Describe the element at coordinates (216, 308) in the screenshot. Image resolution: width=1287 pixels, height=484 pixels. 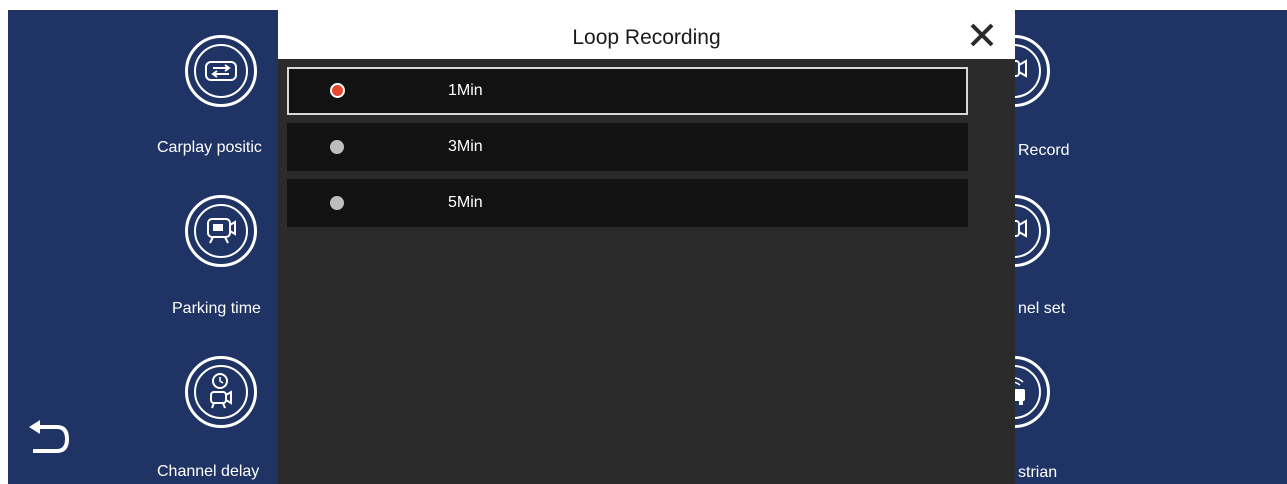
I see `parking-time-label: Parking time` at that location.